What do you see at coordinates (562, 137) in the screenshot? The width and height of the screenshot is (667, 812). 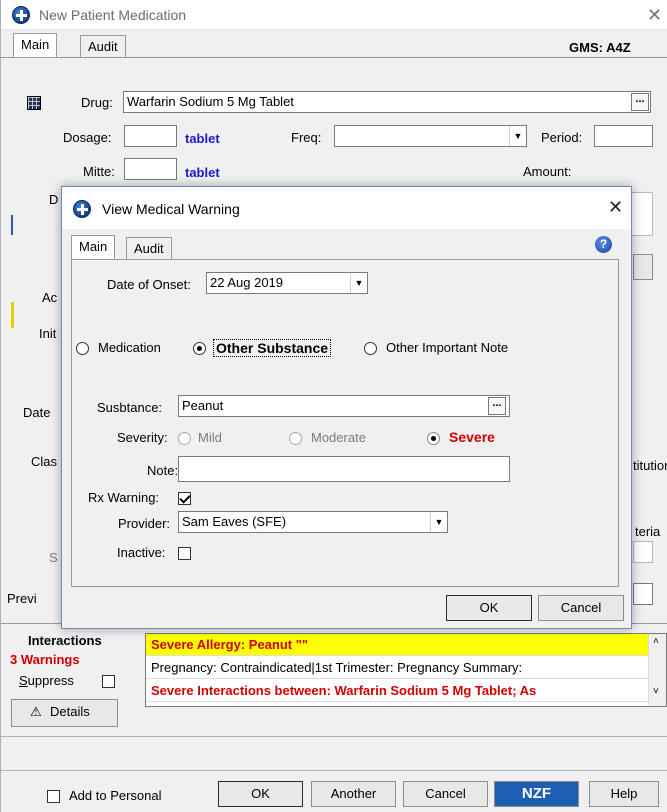 I see `period-label: Period:` at bounding box center [562, 137].